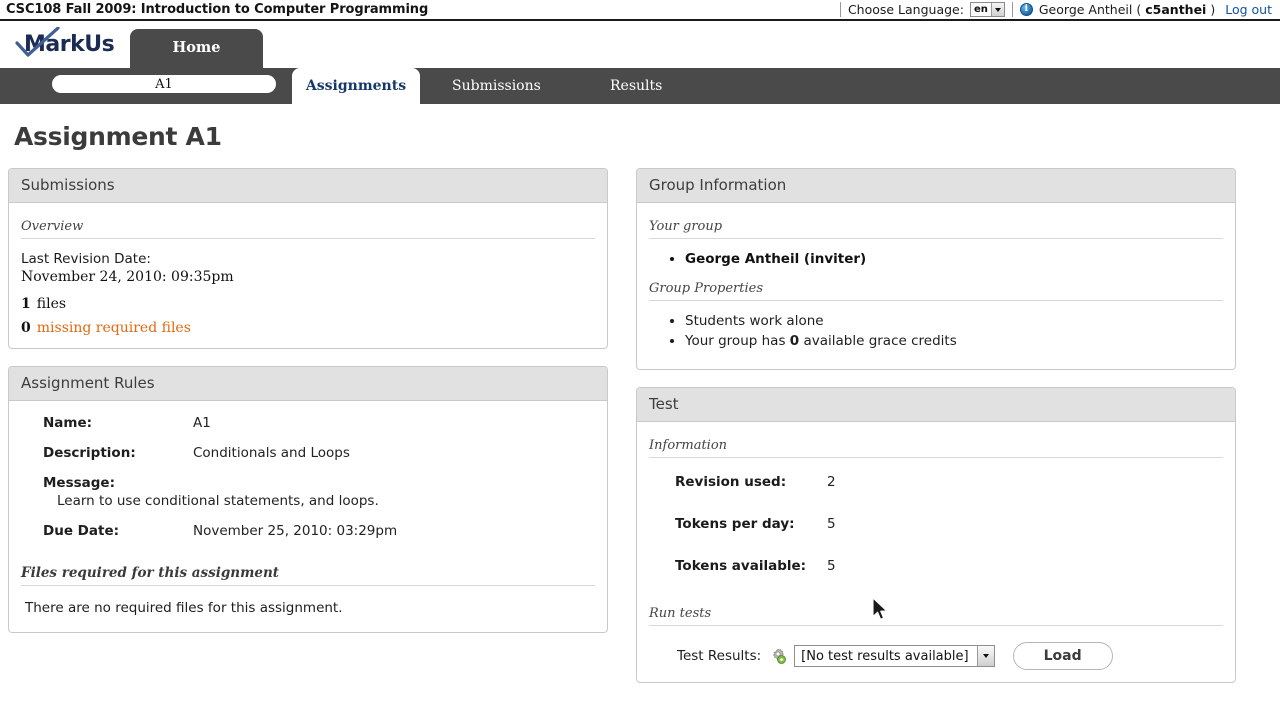 The width and height of the screenshot is (1280, 703). Describe the element at coordinates (319, 423) in the screenshot. I see `rule-row-name: Name: A1` at that location.